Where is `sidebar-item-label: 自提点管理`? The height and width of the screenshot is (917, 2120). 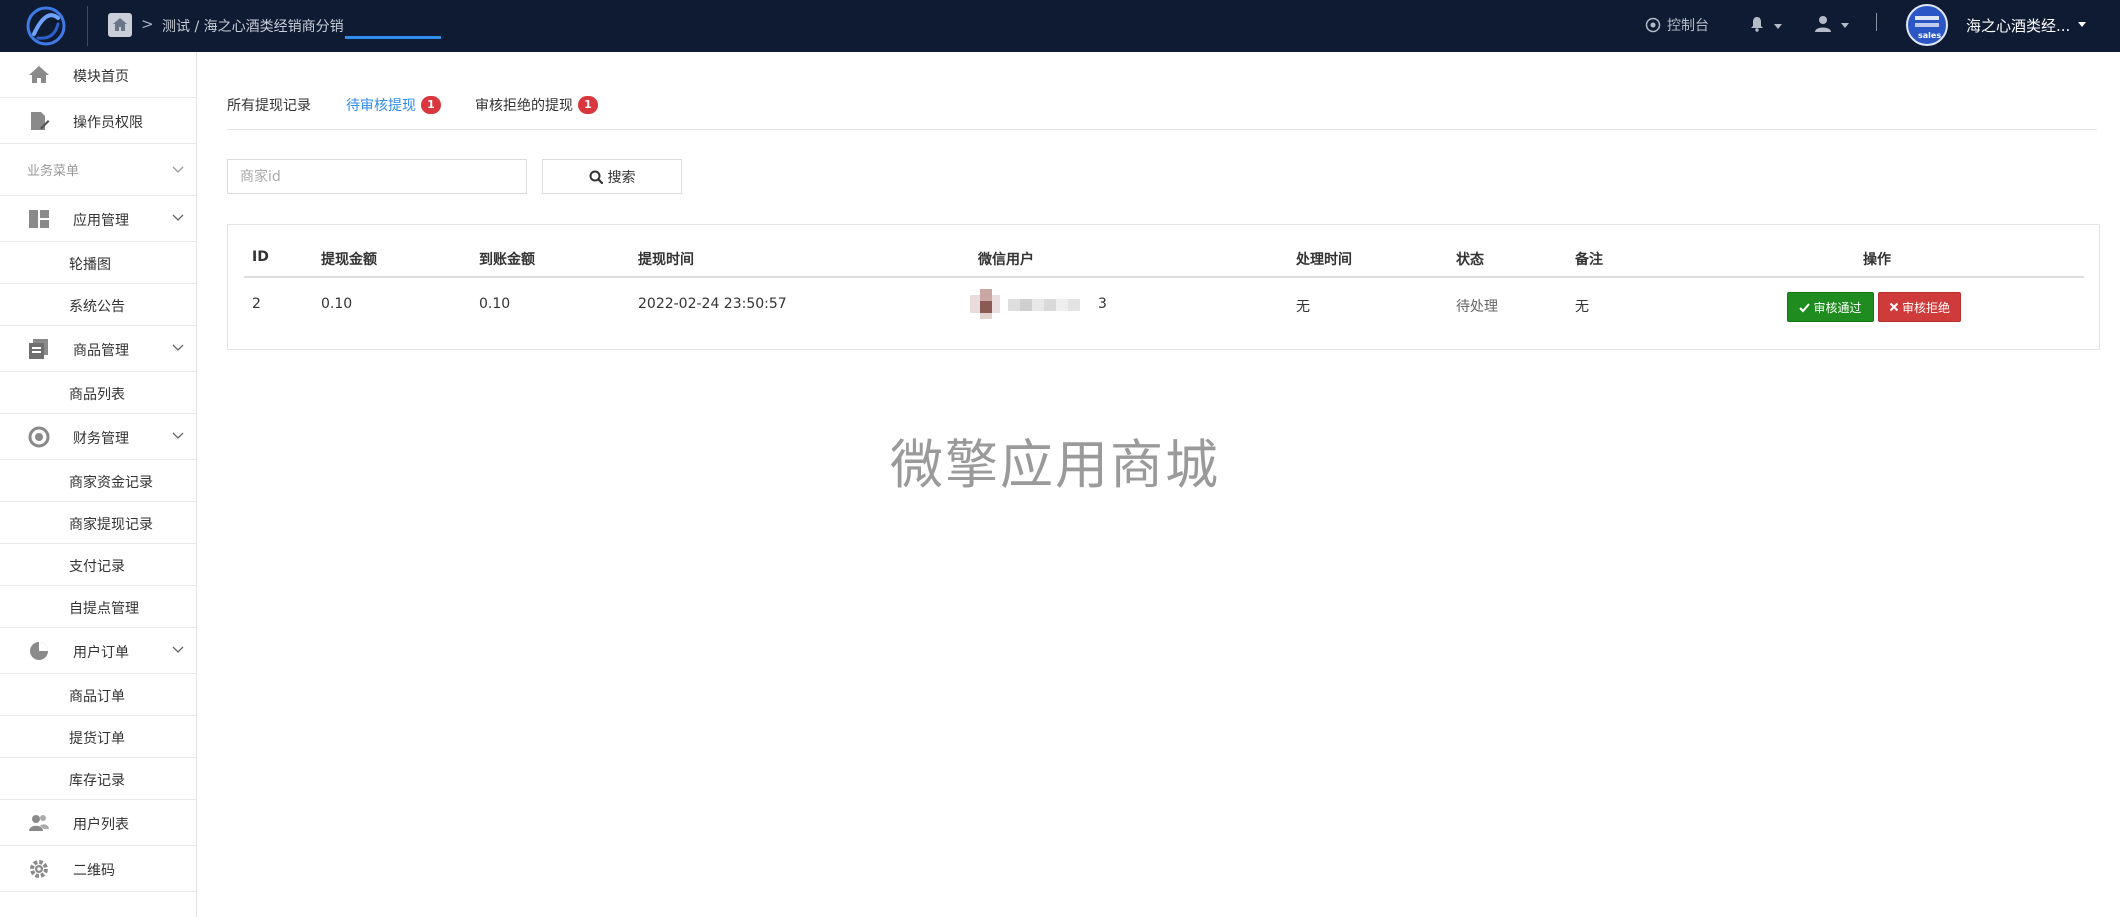 sidebar-item-label: 自提点管理 is located at coordinates (104, 609).